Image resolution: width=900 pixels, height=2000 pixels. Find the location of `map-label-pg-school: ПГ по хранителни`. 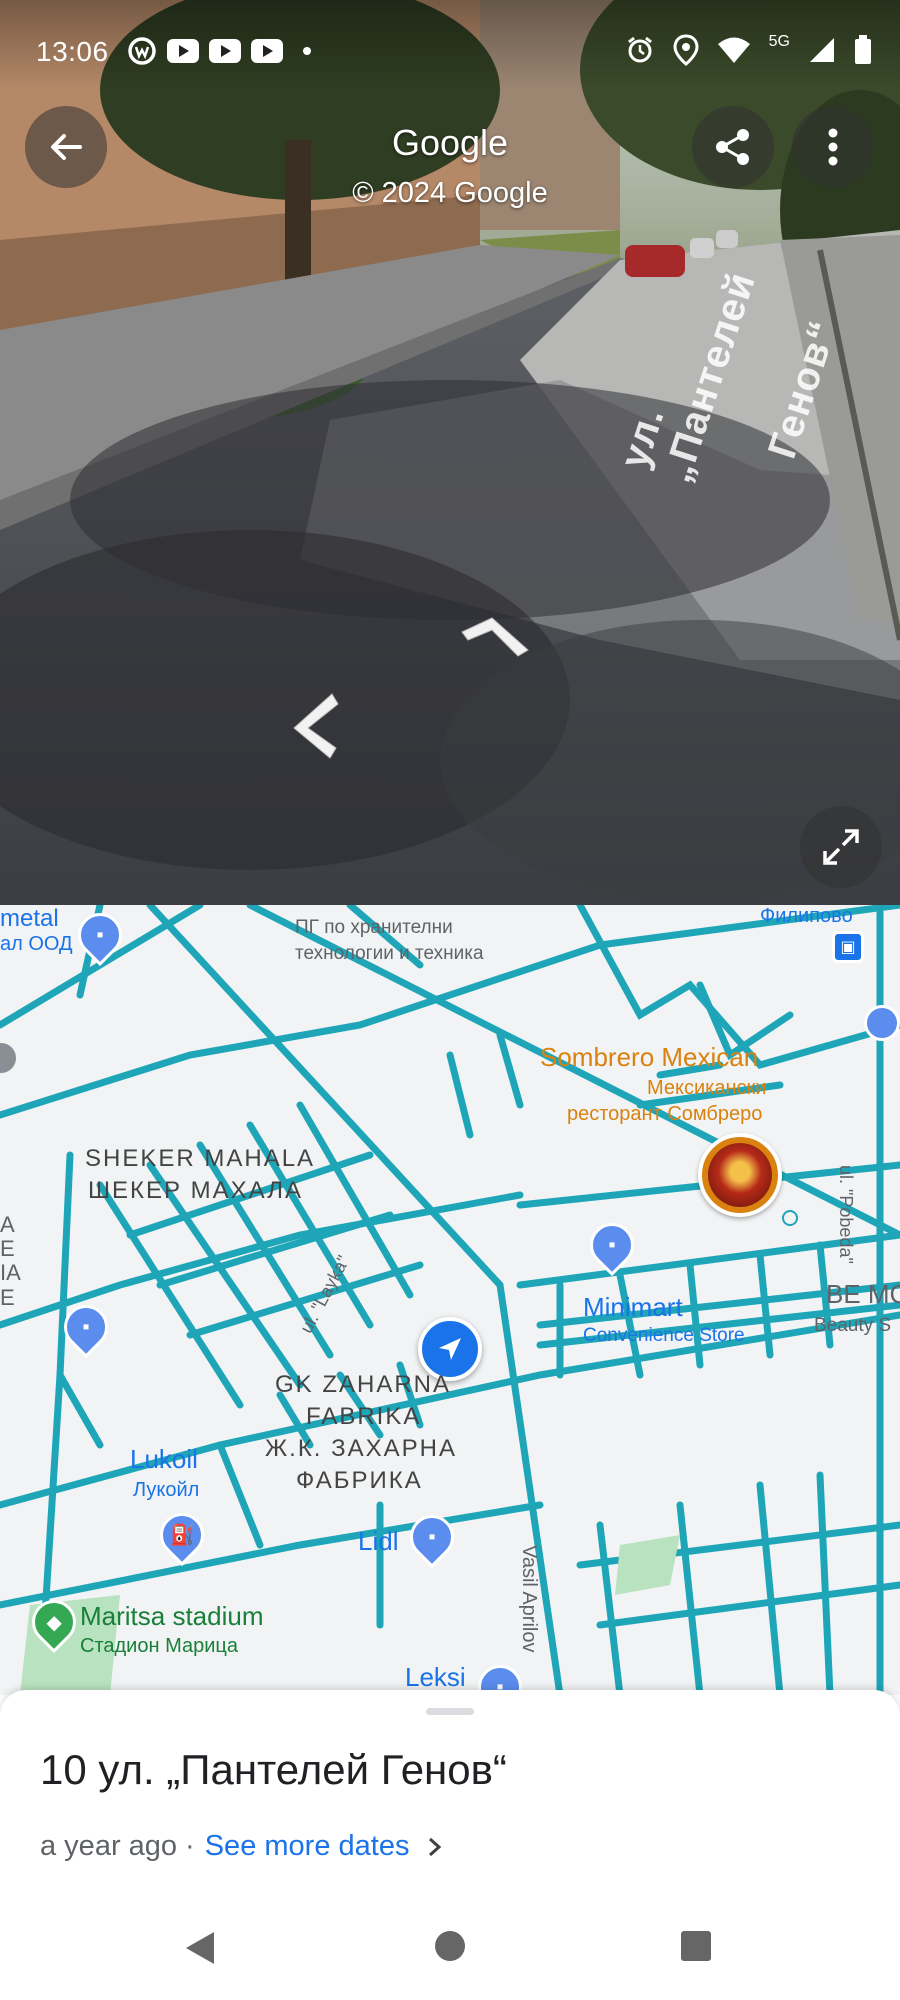

map-label-pg-school: ПГ по хранителни is located at coordinates (374, 928).